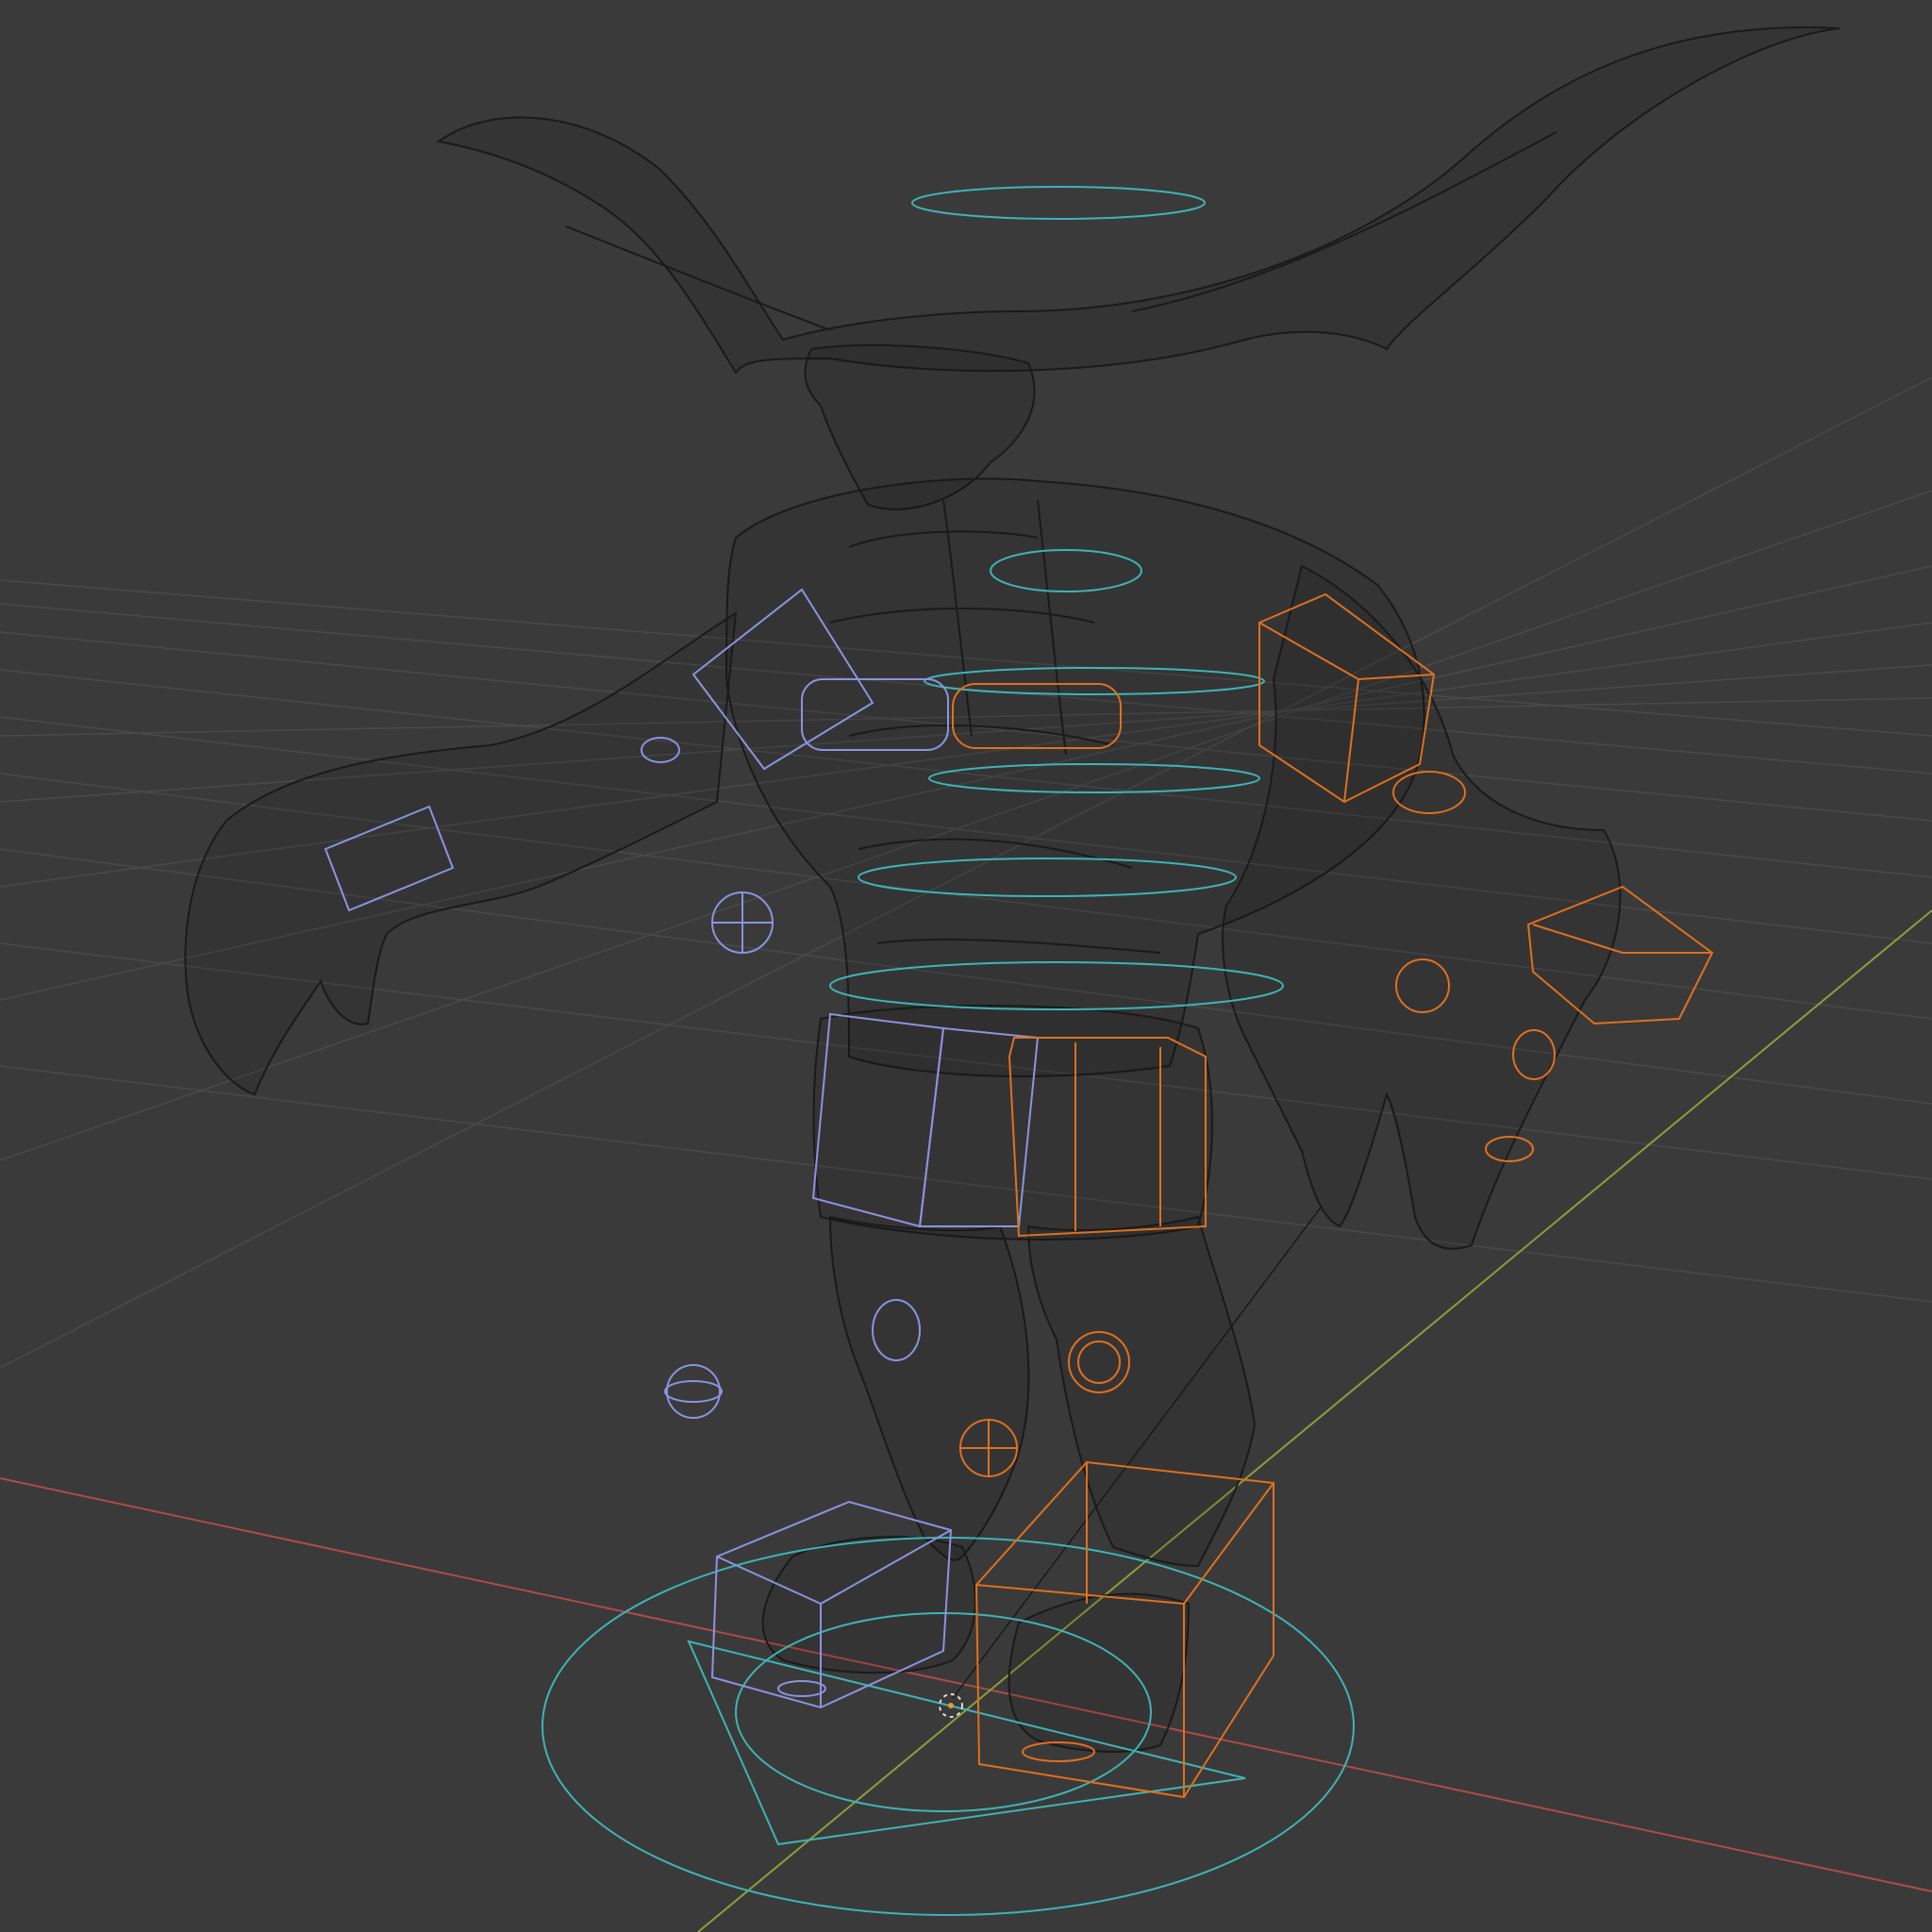  Describe the element at coordinates (951, 1706) in the screenshot. I see `3d-cursor-icon` at that location.